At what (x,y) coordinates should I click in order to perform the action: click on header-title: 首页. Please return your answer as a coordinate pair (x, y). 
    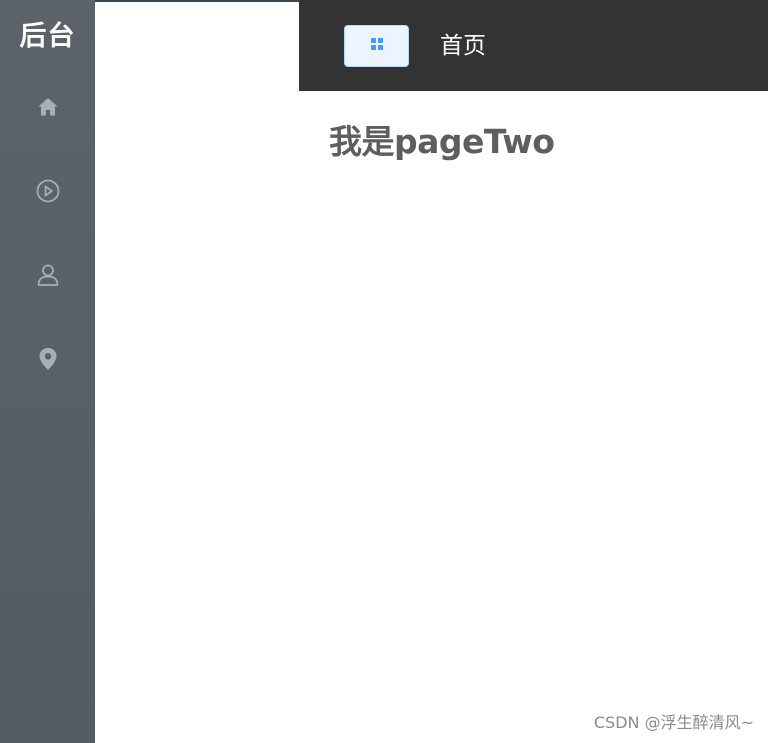
    Looking at the image, I should click on (463, 46).